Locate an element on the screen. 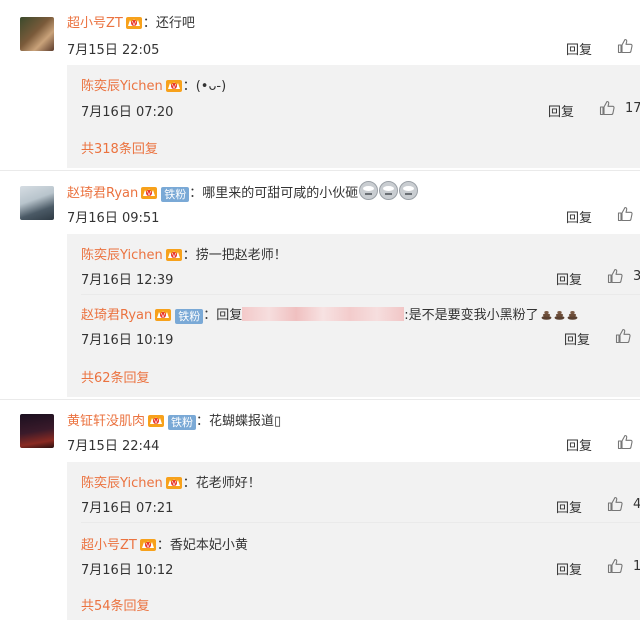  reply-time: 7月16日 07:20 is located at coordinates (127, 112).